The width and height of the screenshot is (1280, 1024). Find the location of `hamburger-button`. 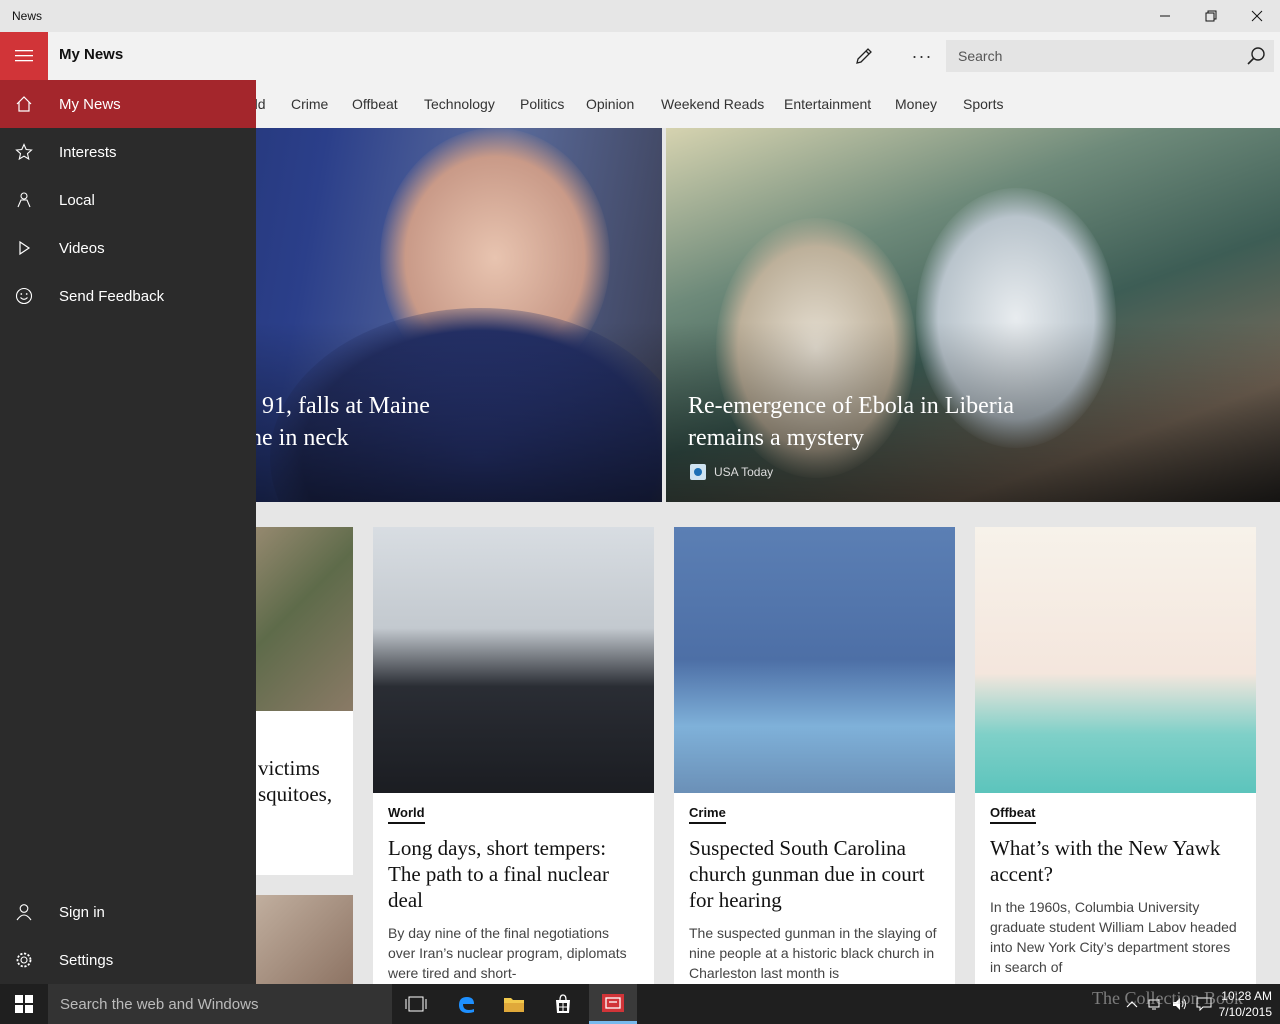

hamburger-button is located at coordinates (24, 56).